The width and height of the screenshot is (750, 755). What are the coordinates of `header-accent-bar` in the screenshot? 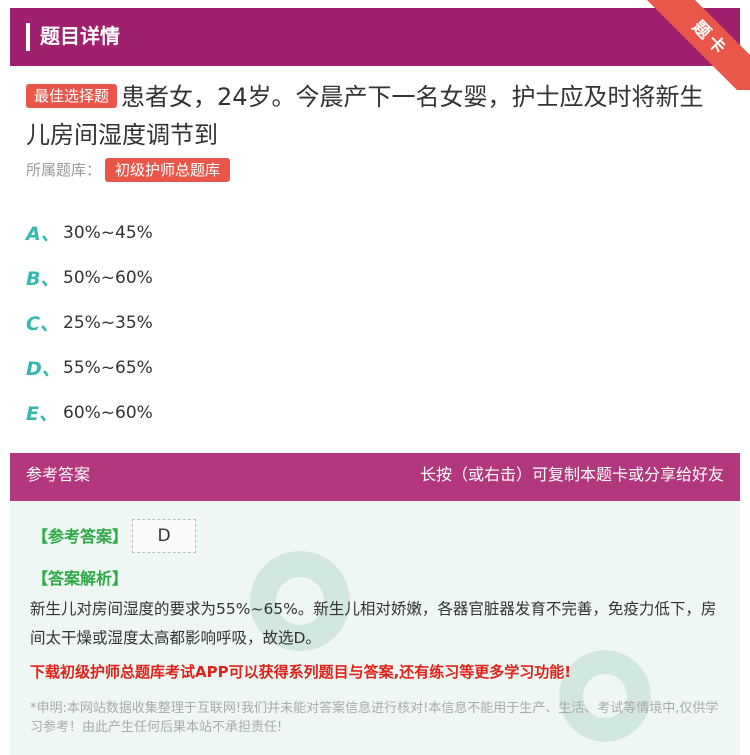 It's located at (28, 37).